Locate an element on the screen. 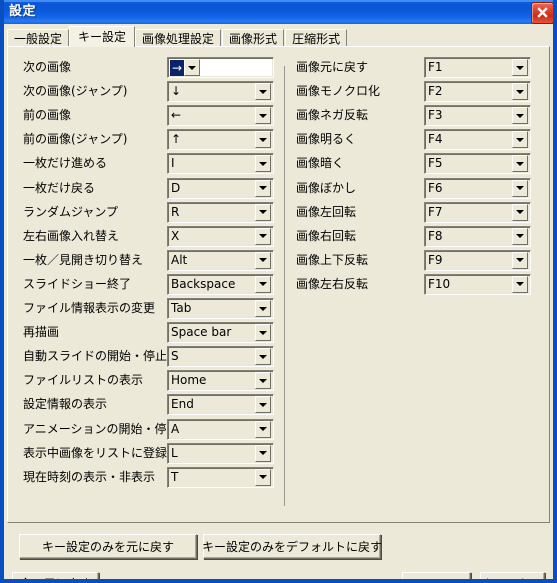  tab-0: 一般設定 is located at coordinates (38, 38).